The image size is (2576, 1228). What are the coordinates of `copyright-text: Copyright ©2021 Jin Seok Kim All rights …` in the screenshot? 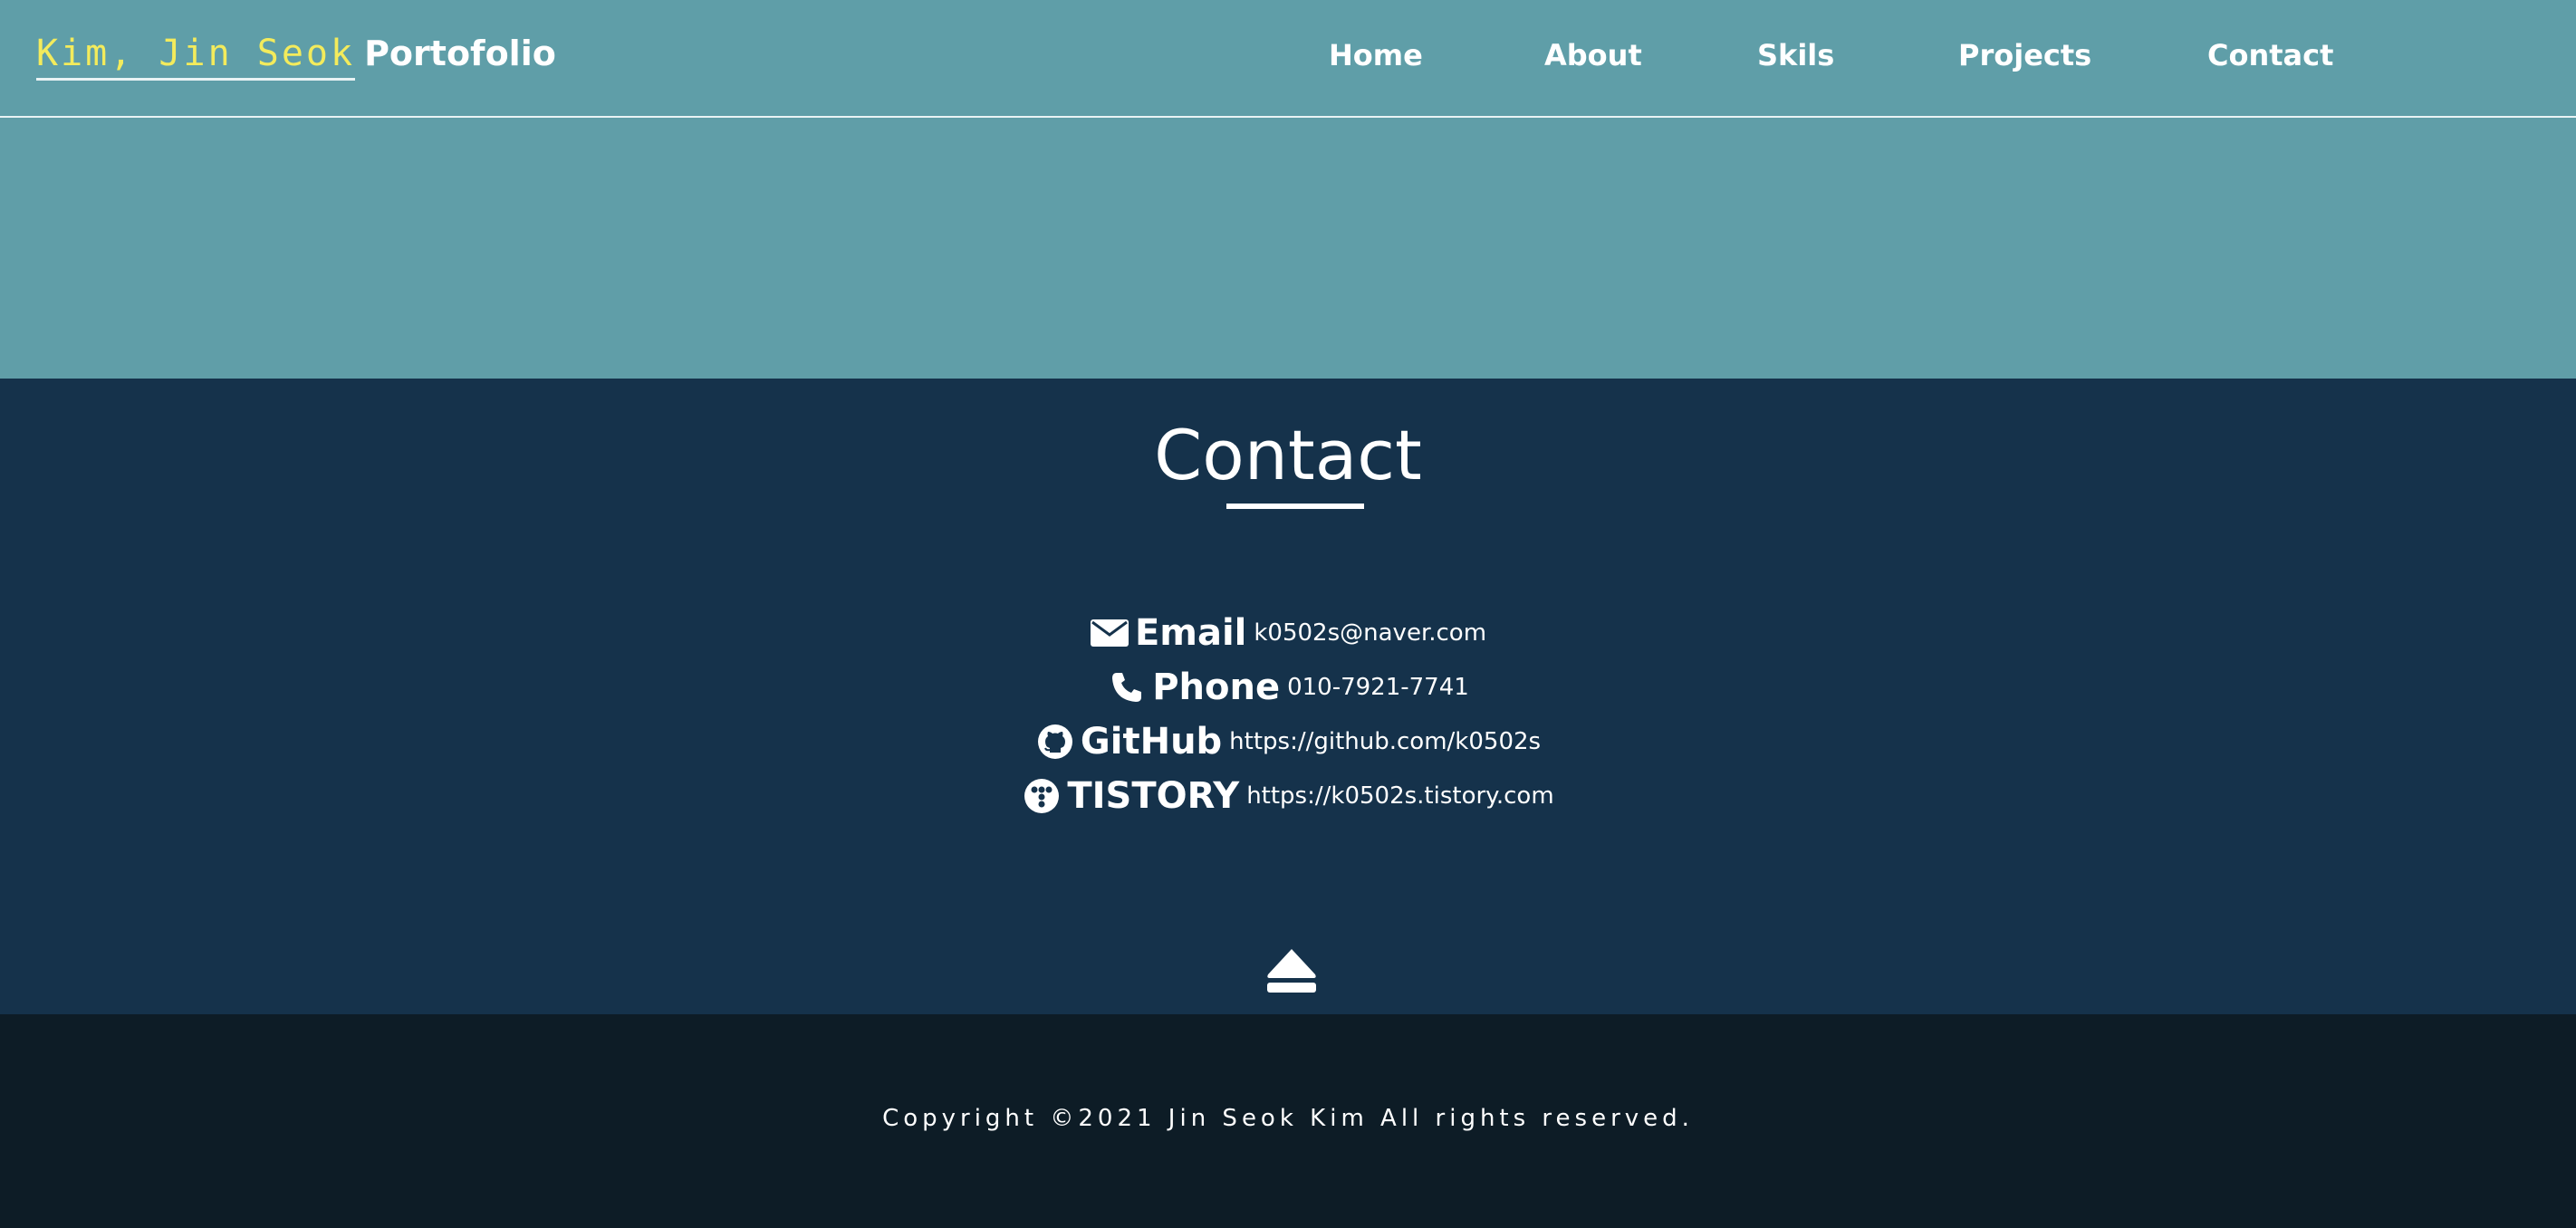 It's located at (1288, 1118).